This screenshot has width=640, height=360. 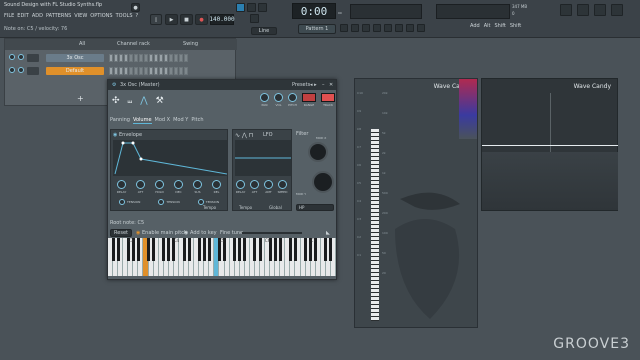 I want to click on envelope-toggle-icon: ◉, so click(x=115, y=135).